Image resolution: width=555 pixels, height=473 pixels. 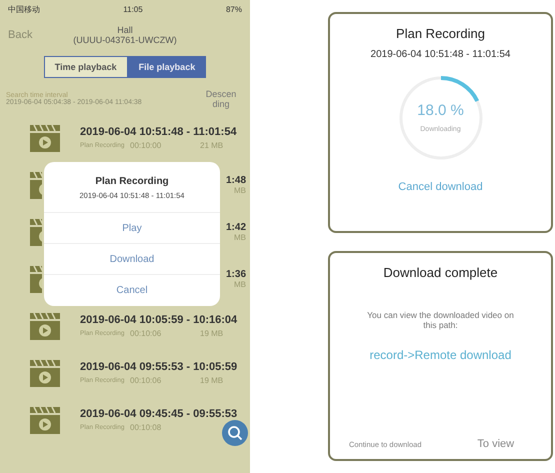 I want to click on recording-time: 1:48, so click(x=236, y=180).